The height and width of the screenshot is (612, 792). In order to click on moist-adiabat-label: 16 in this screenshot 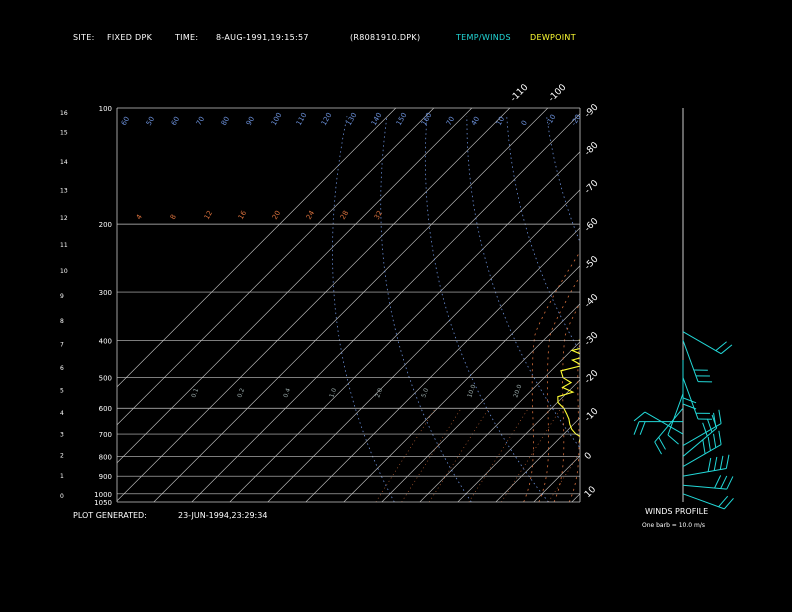, I will do `click(243, 215)`.